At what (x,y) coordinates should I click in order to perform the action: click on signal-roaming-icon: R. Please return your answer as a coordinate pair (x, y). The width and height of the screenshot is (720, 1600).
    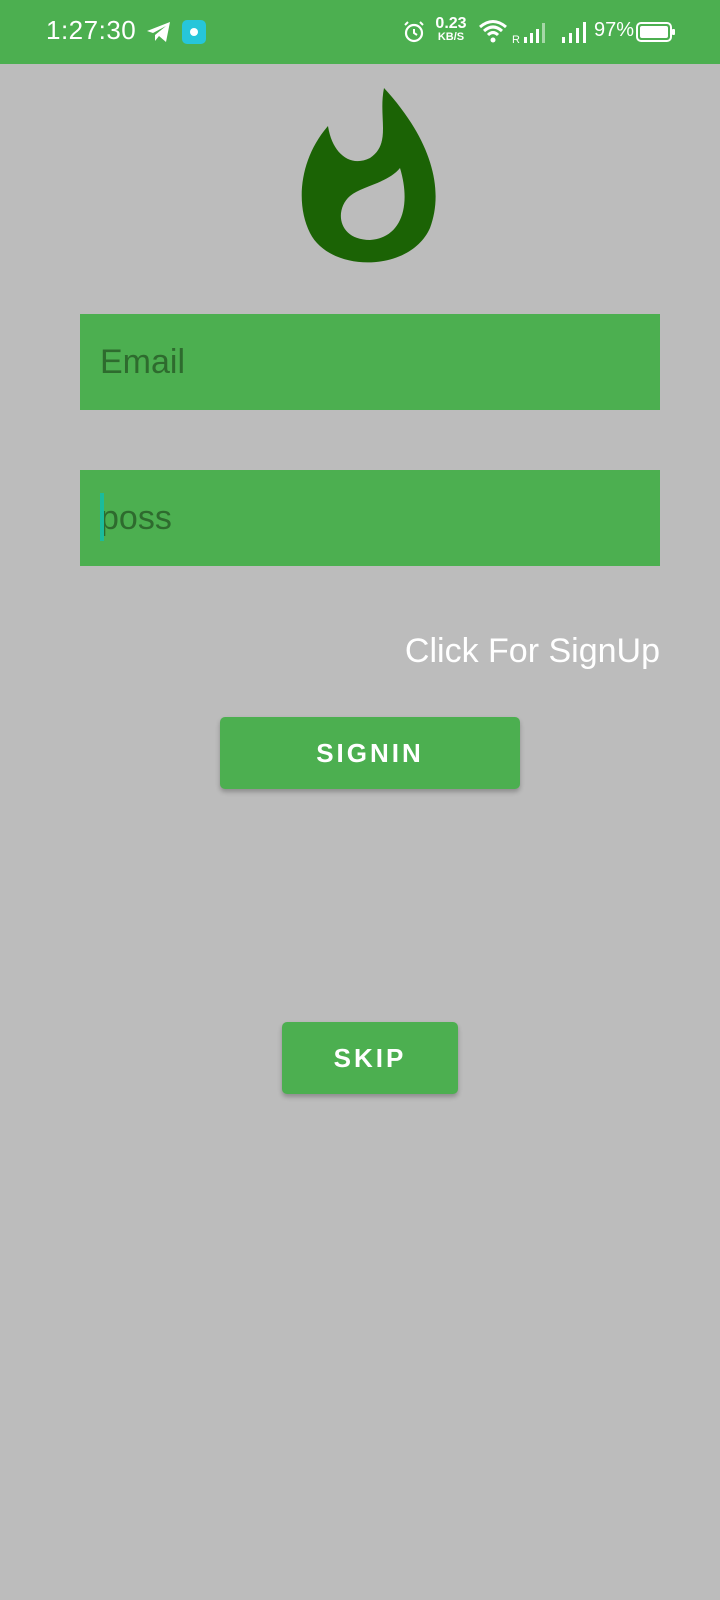
    Looking at the image, I should click on (528, 33).